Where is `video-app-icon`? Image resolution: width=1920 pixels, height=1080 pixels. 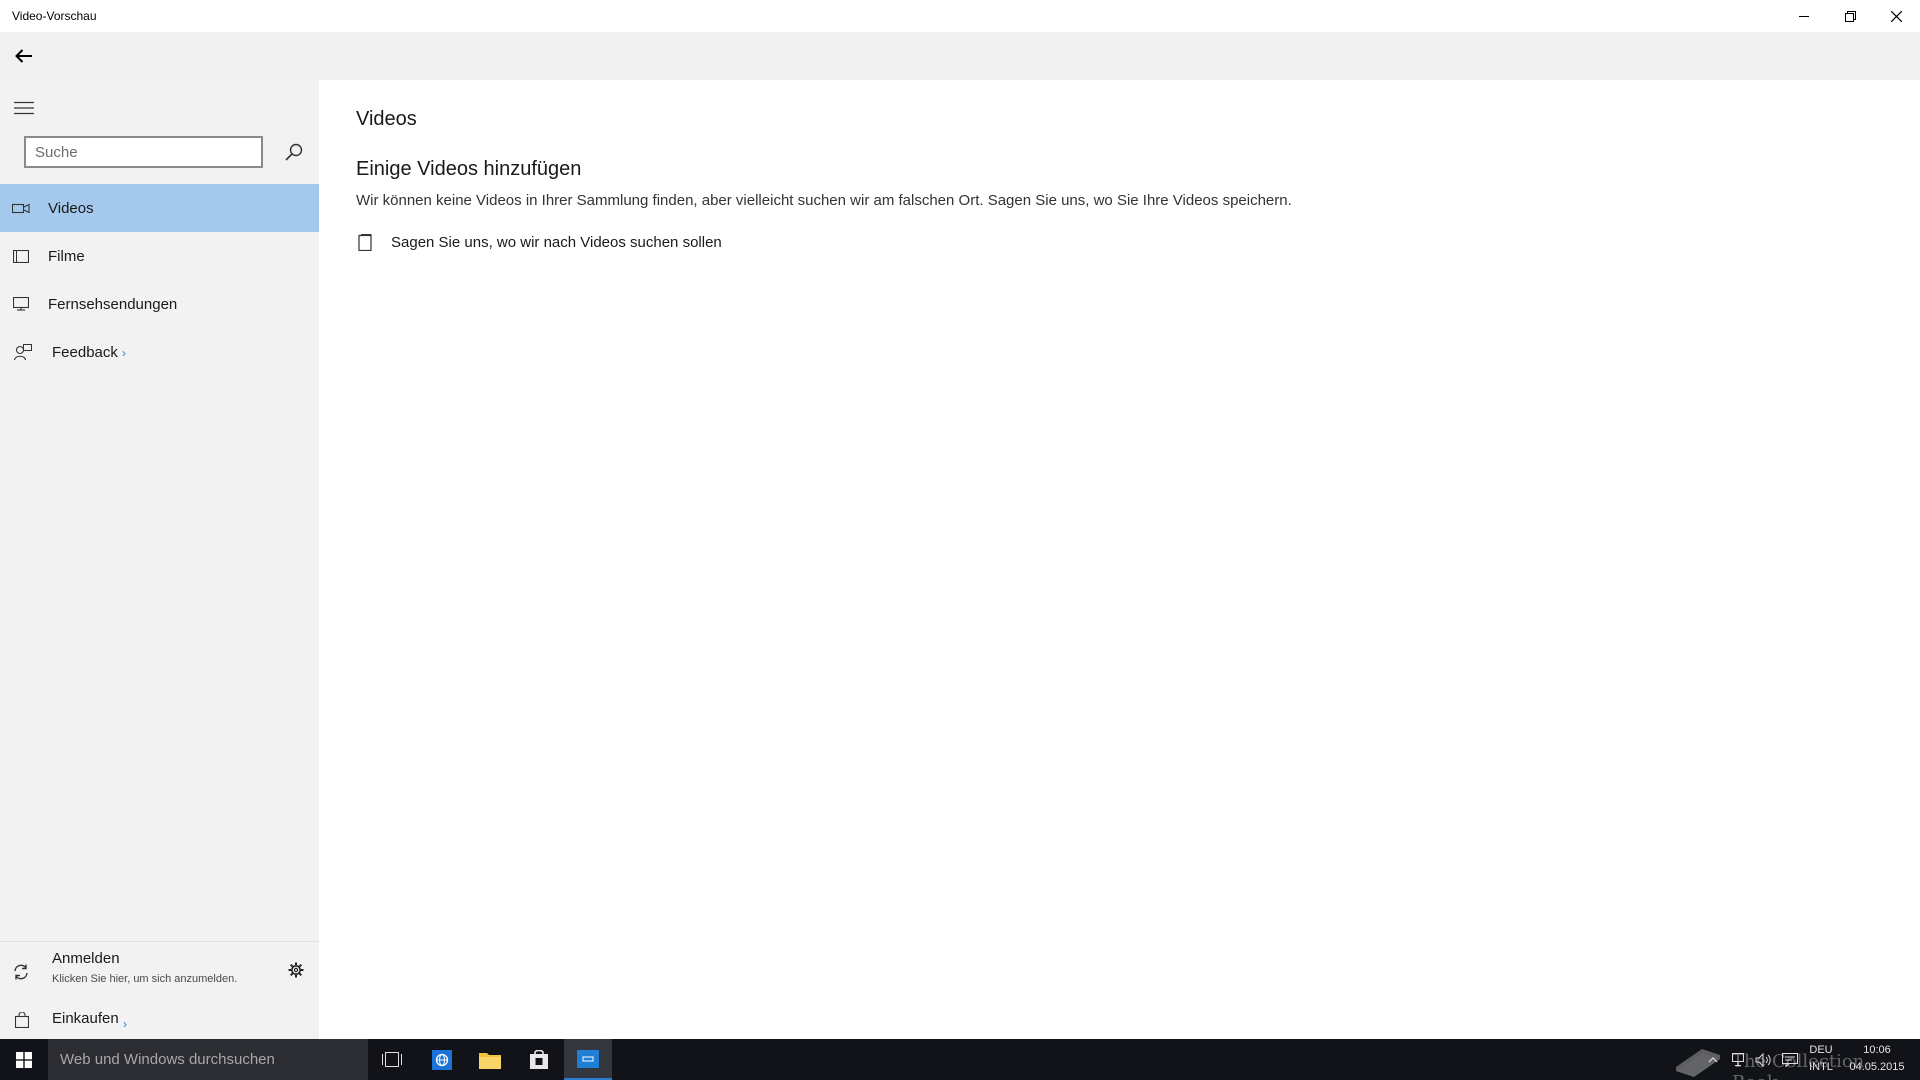
video-app-icon is located at coordinates (588, 1058).